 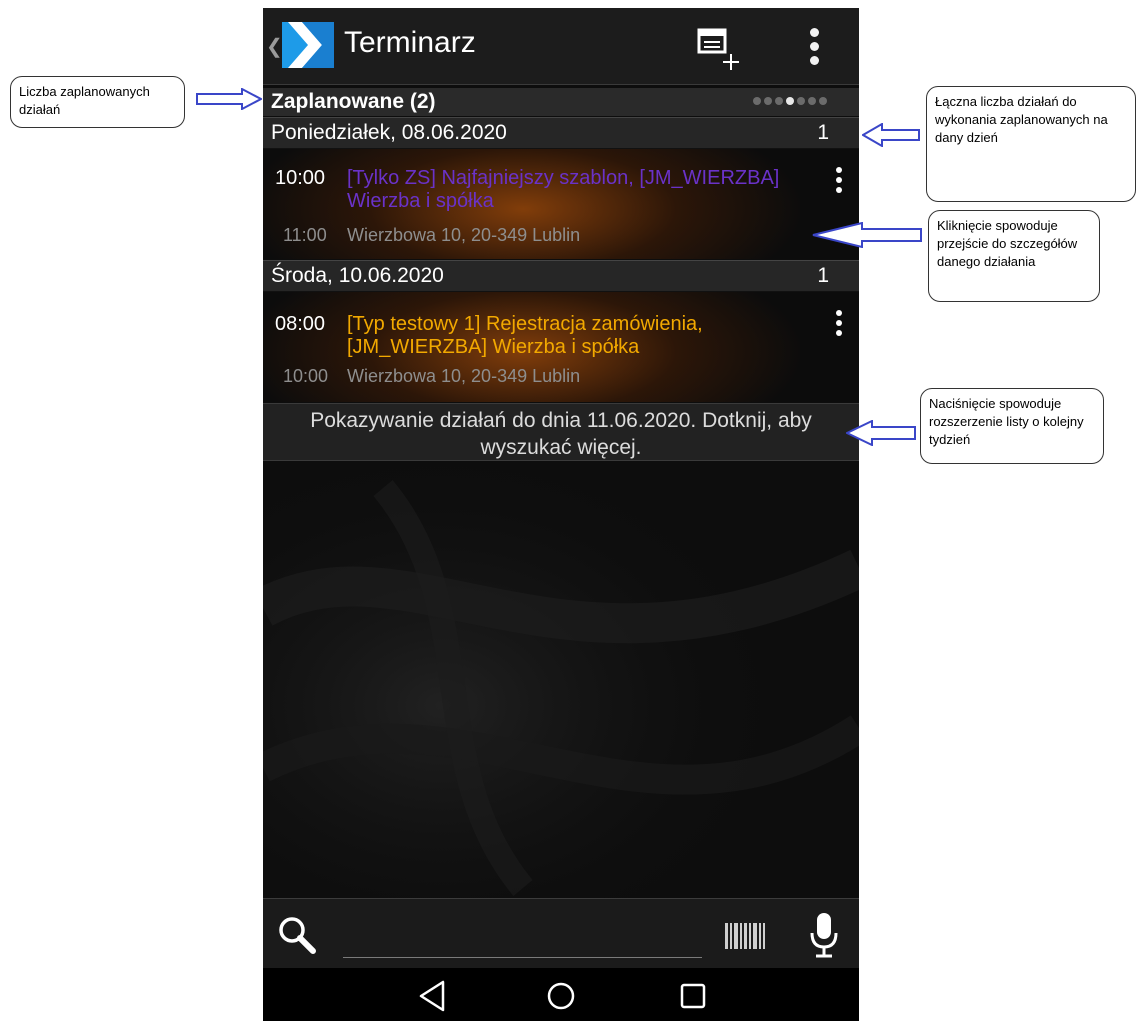 I want to click on event-end-time: 11:00, so click(x=305, y=235).